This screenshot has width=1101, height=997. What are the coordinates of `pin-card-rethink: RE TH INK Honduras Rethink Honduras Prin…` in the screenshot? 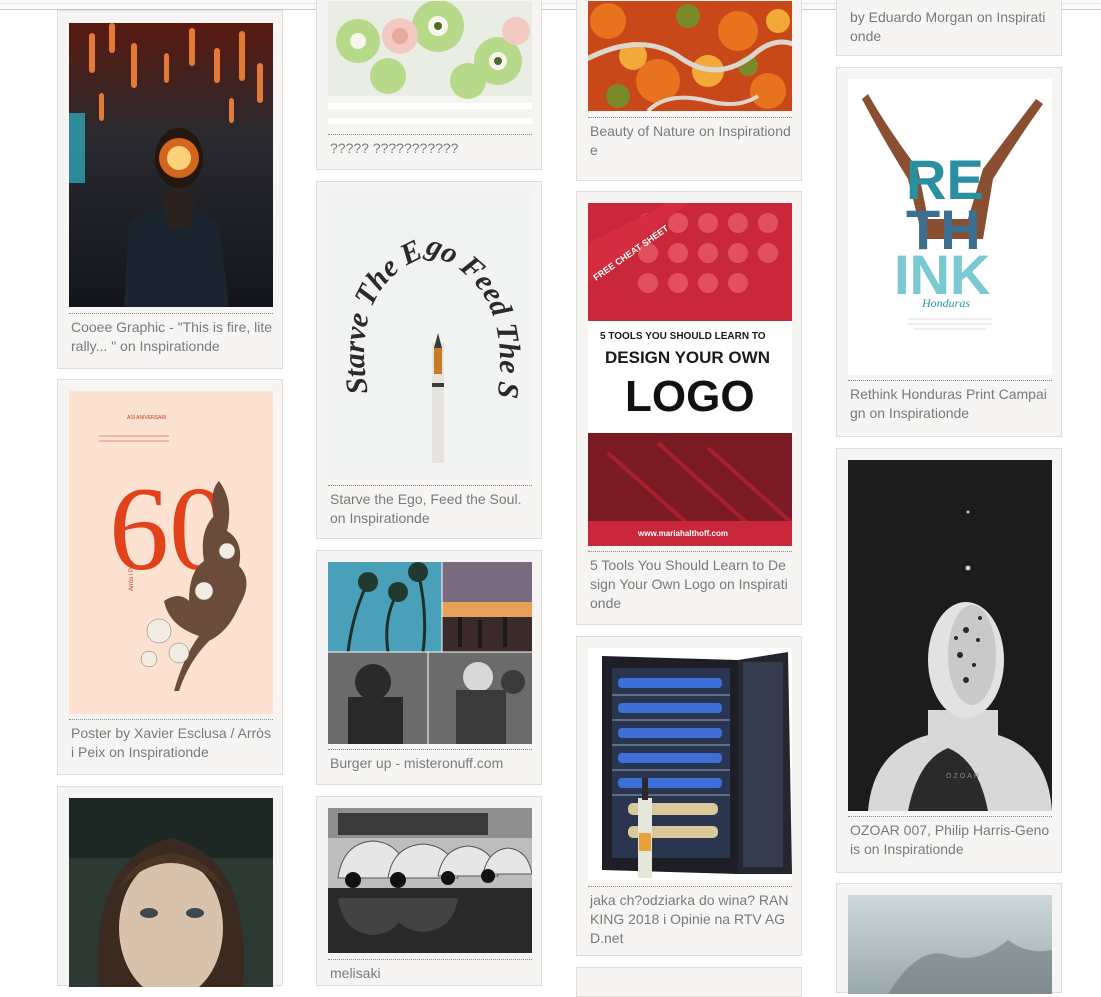 It's located at (949, 252).